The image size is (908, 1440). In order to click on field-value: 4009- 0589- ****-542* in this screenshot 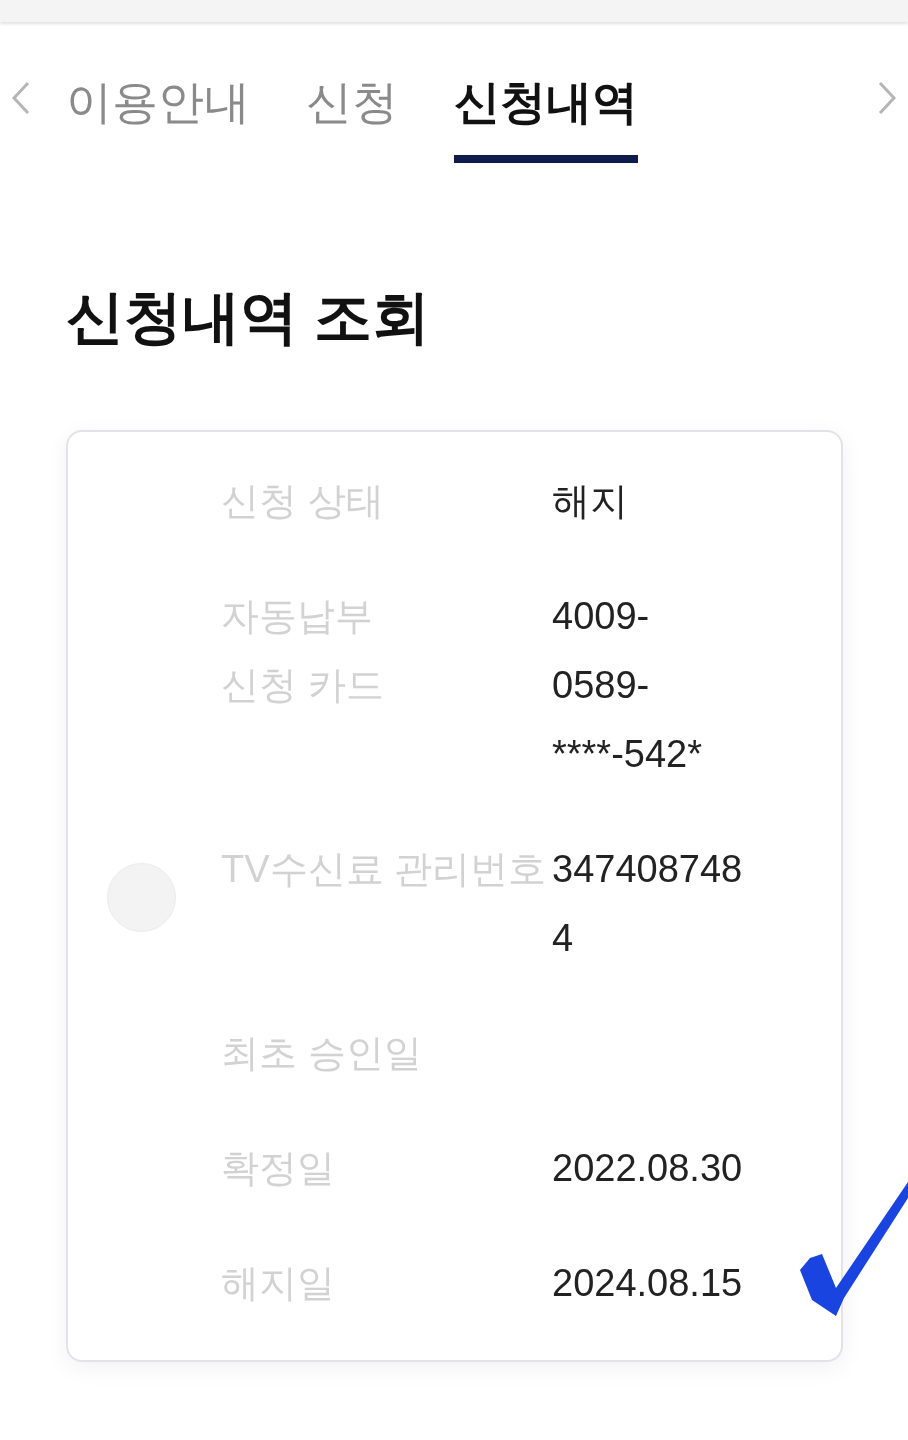, I will do `click(627, 685)`.